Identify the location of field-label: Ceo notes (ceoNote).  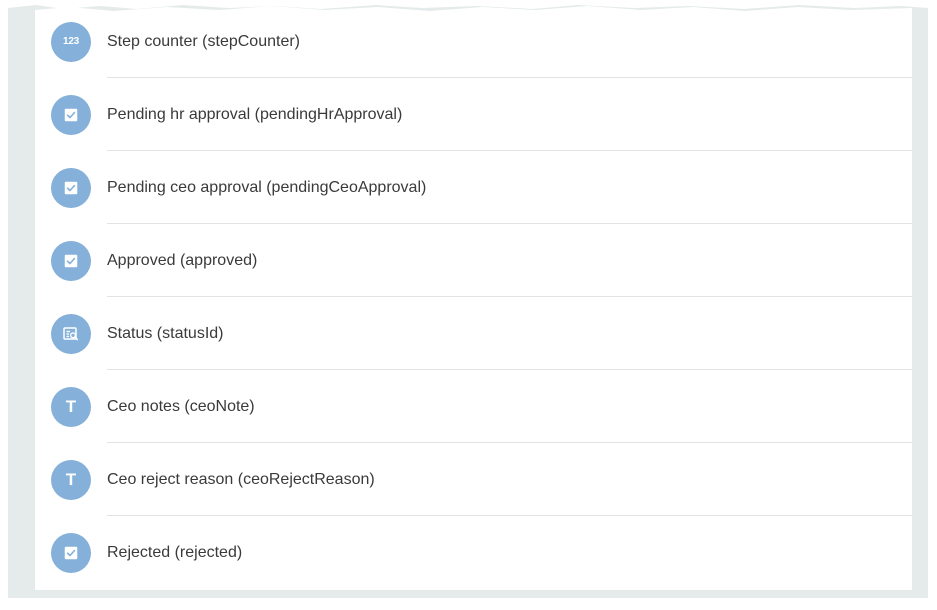
(181, 406).